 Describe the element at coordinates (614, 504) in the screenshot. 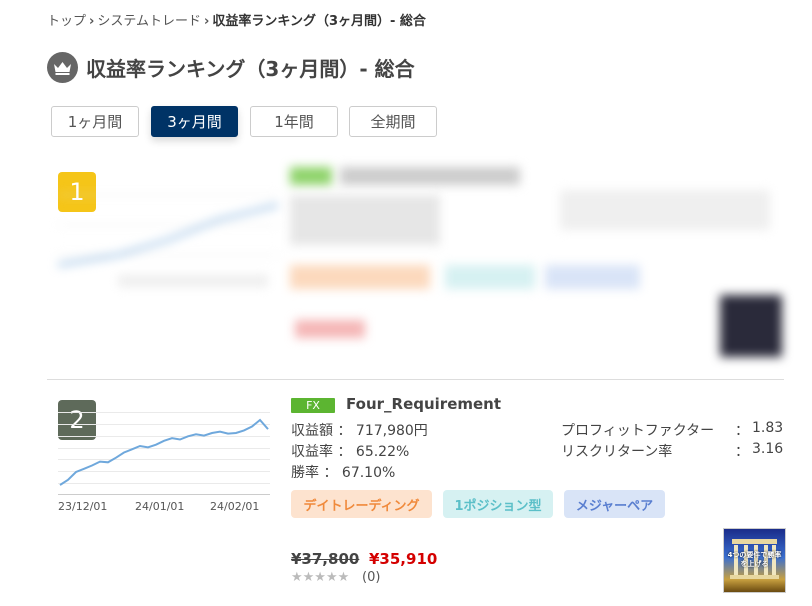

I see `tag-major-pair: メジャーペア` at that location.